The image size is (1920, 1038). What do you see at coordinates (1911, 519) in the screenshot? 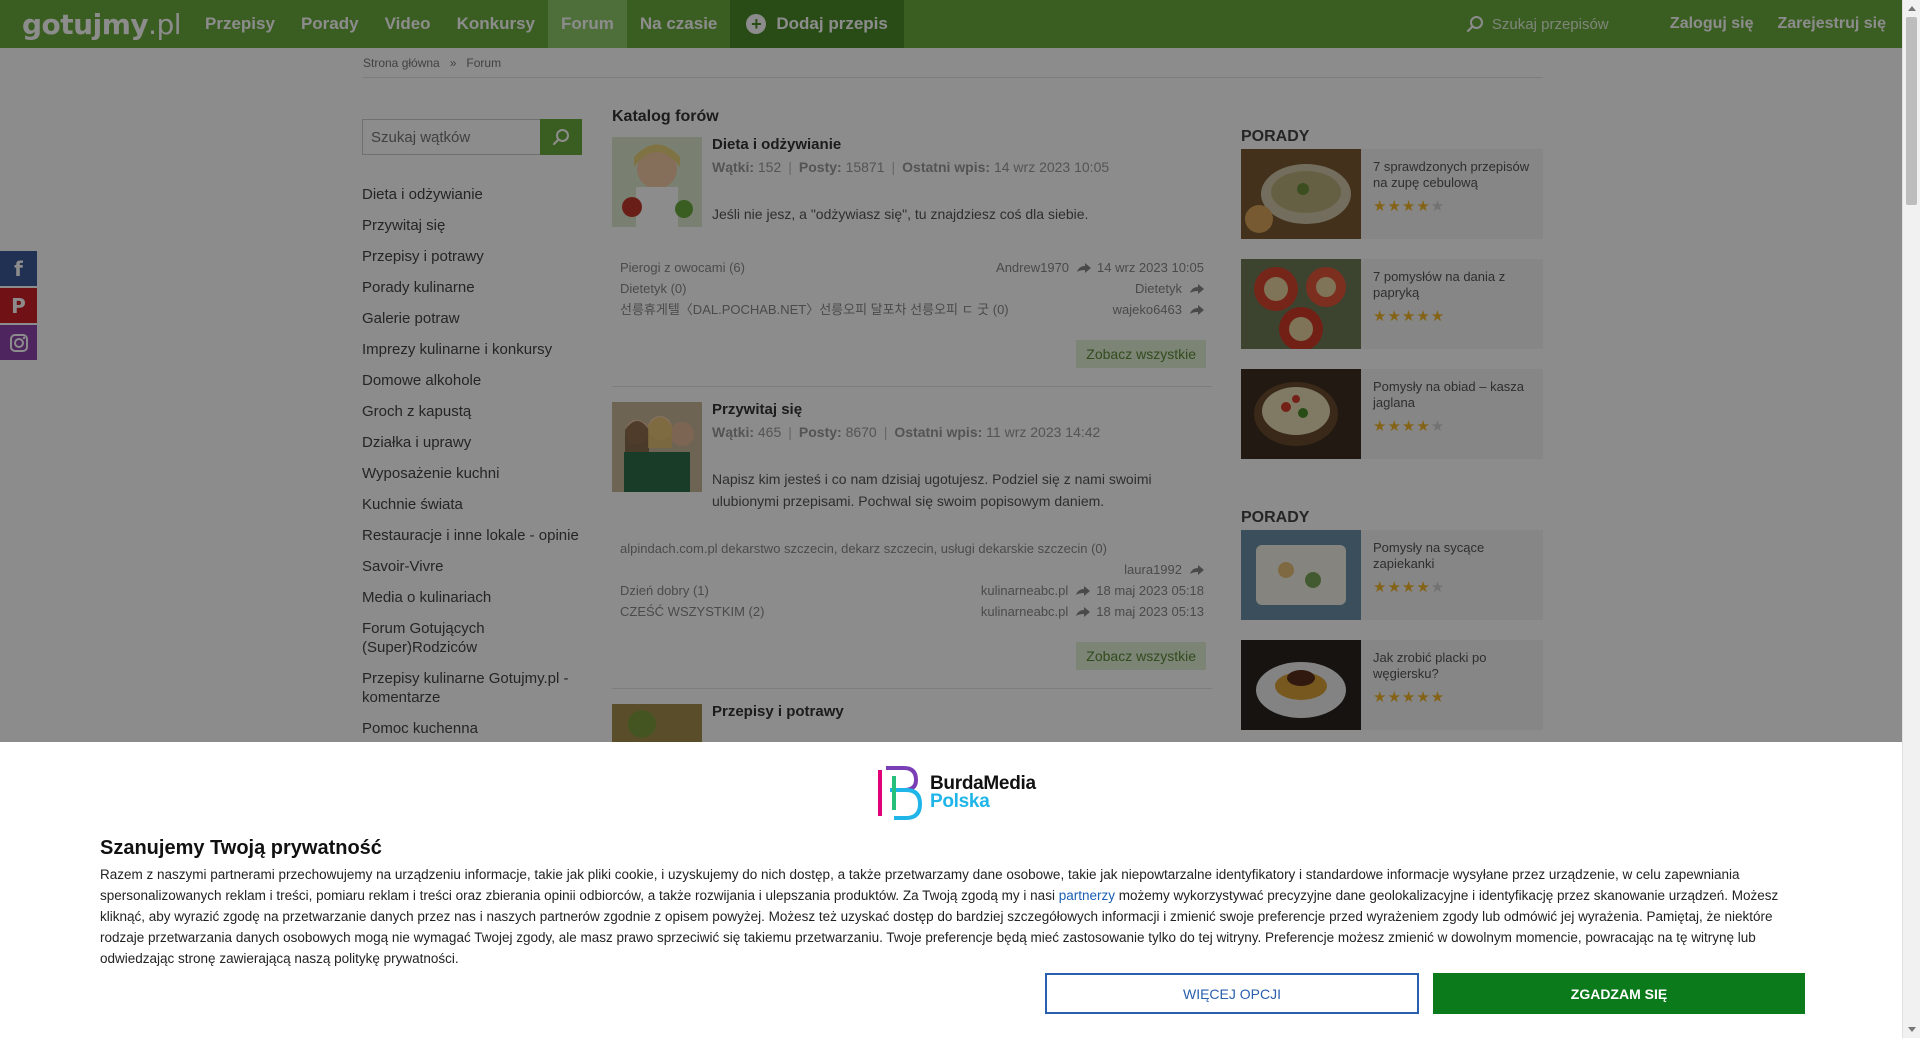
I see `page-scrollbar` at bounding box center [1911, 519].